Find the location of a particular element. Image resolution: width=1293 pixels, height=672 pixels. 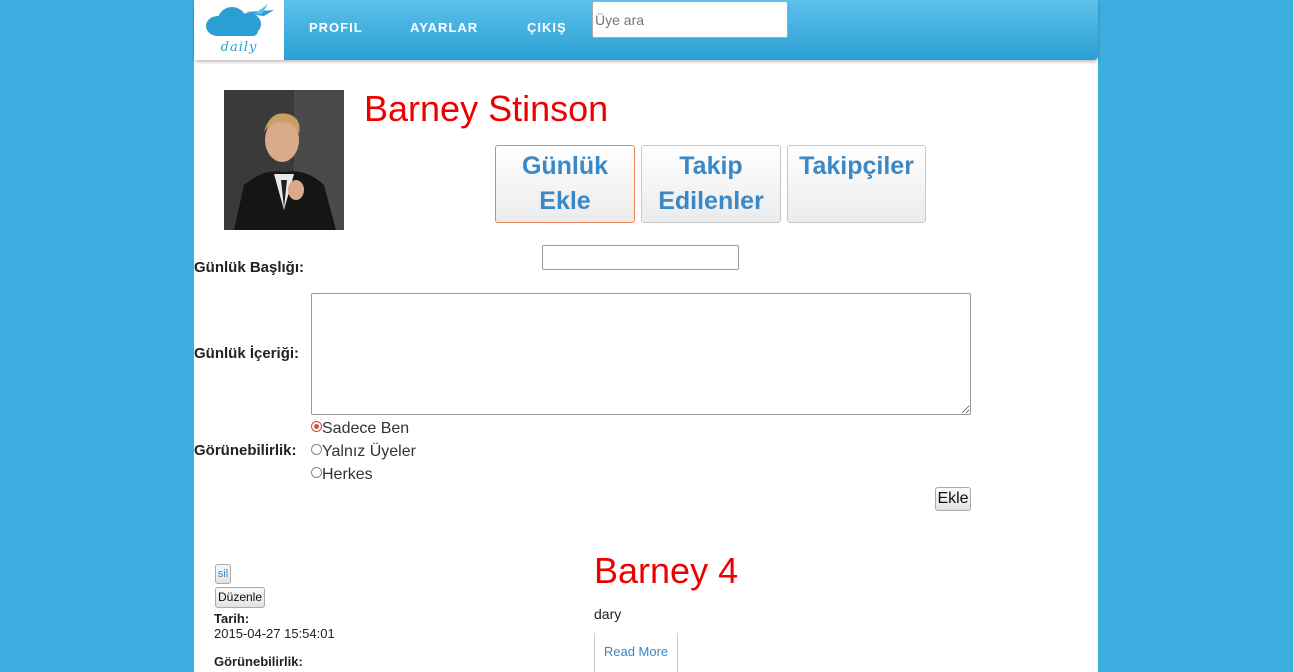

edit-post-button: Düzenle is located at coordinates (240, 597).